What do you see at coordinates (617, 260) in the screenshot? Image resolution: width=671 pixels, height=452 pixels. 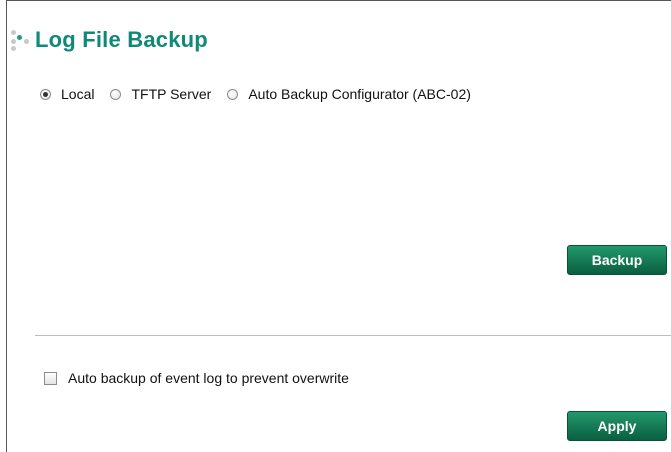 I see `backup-button: Backup` at bounding box center [617, 260].